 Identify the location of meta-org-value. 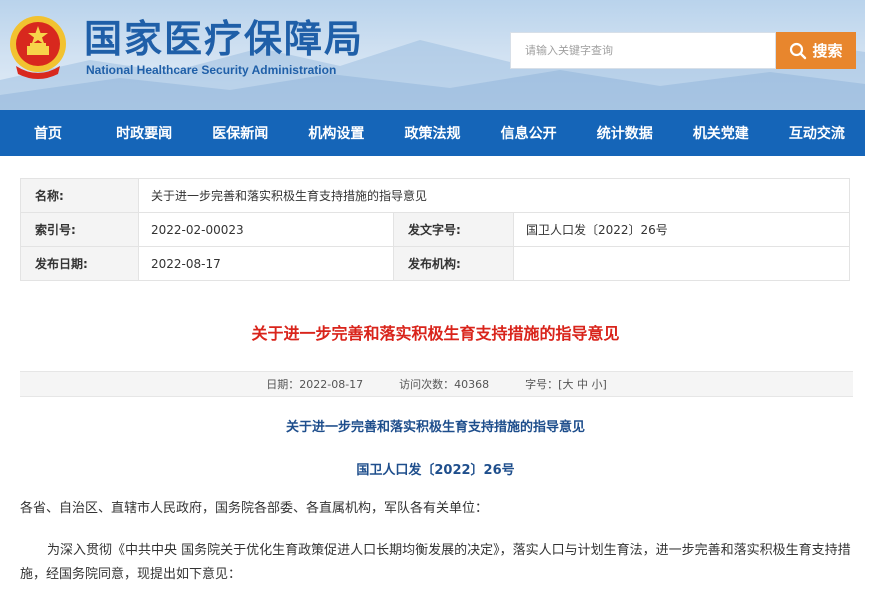
(681, 263).